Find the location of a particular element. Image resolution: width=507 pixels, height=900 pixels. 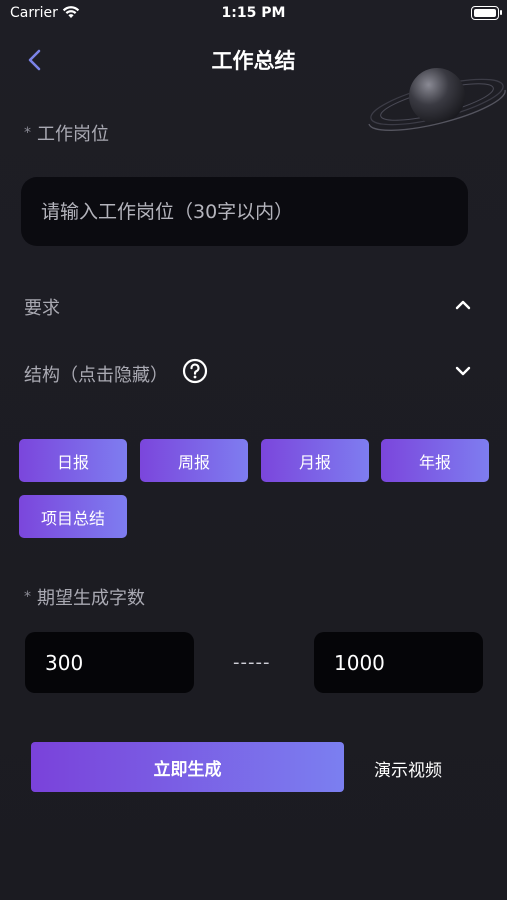

min-words-input: 300 is located at coordinates (109, 662).